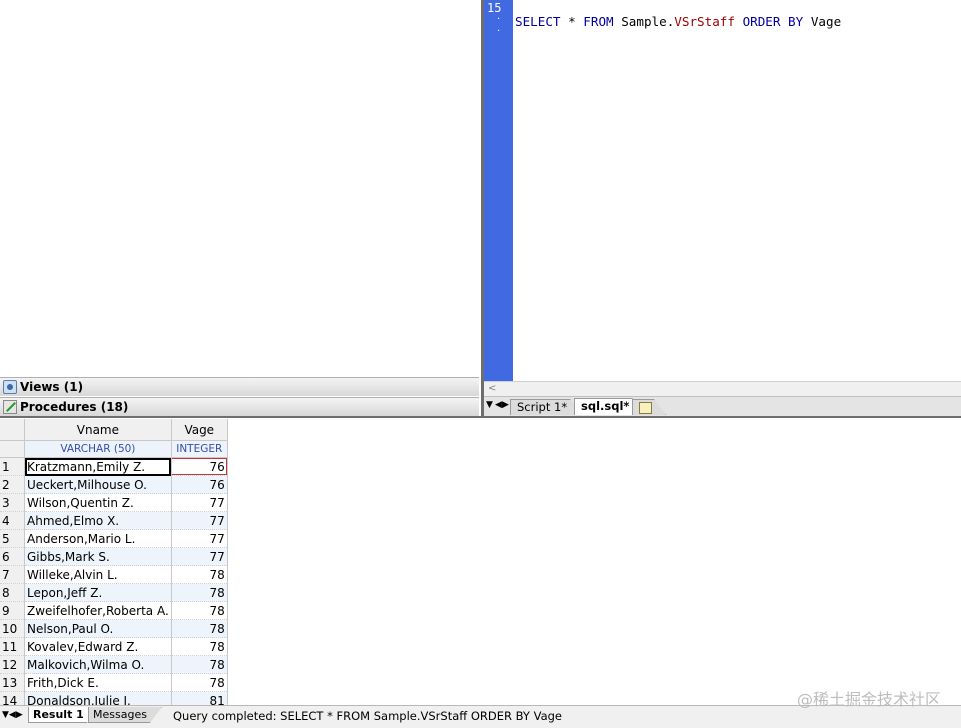  I want to click on tab-label: Result 1, so click(58, 714).